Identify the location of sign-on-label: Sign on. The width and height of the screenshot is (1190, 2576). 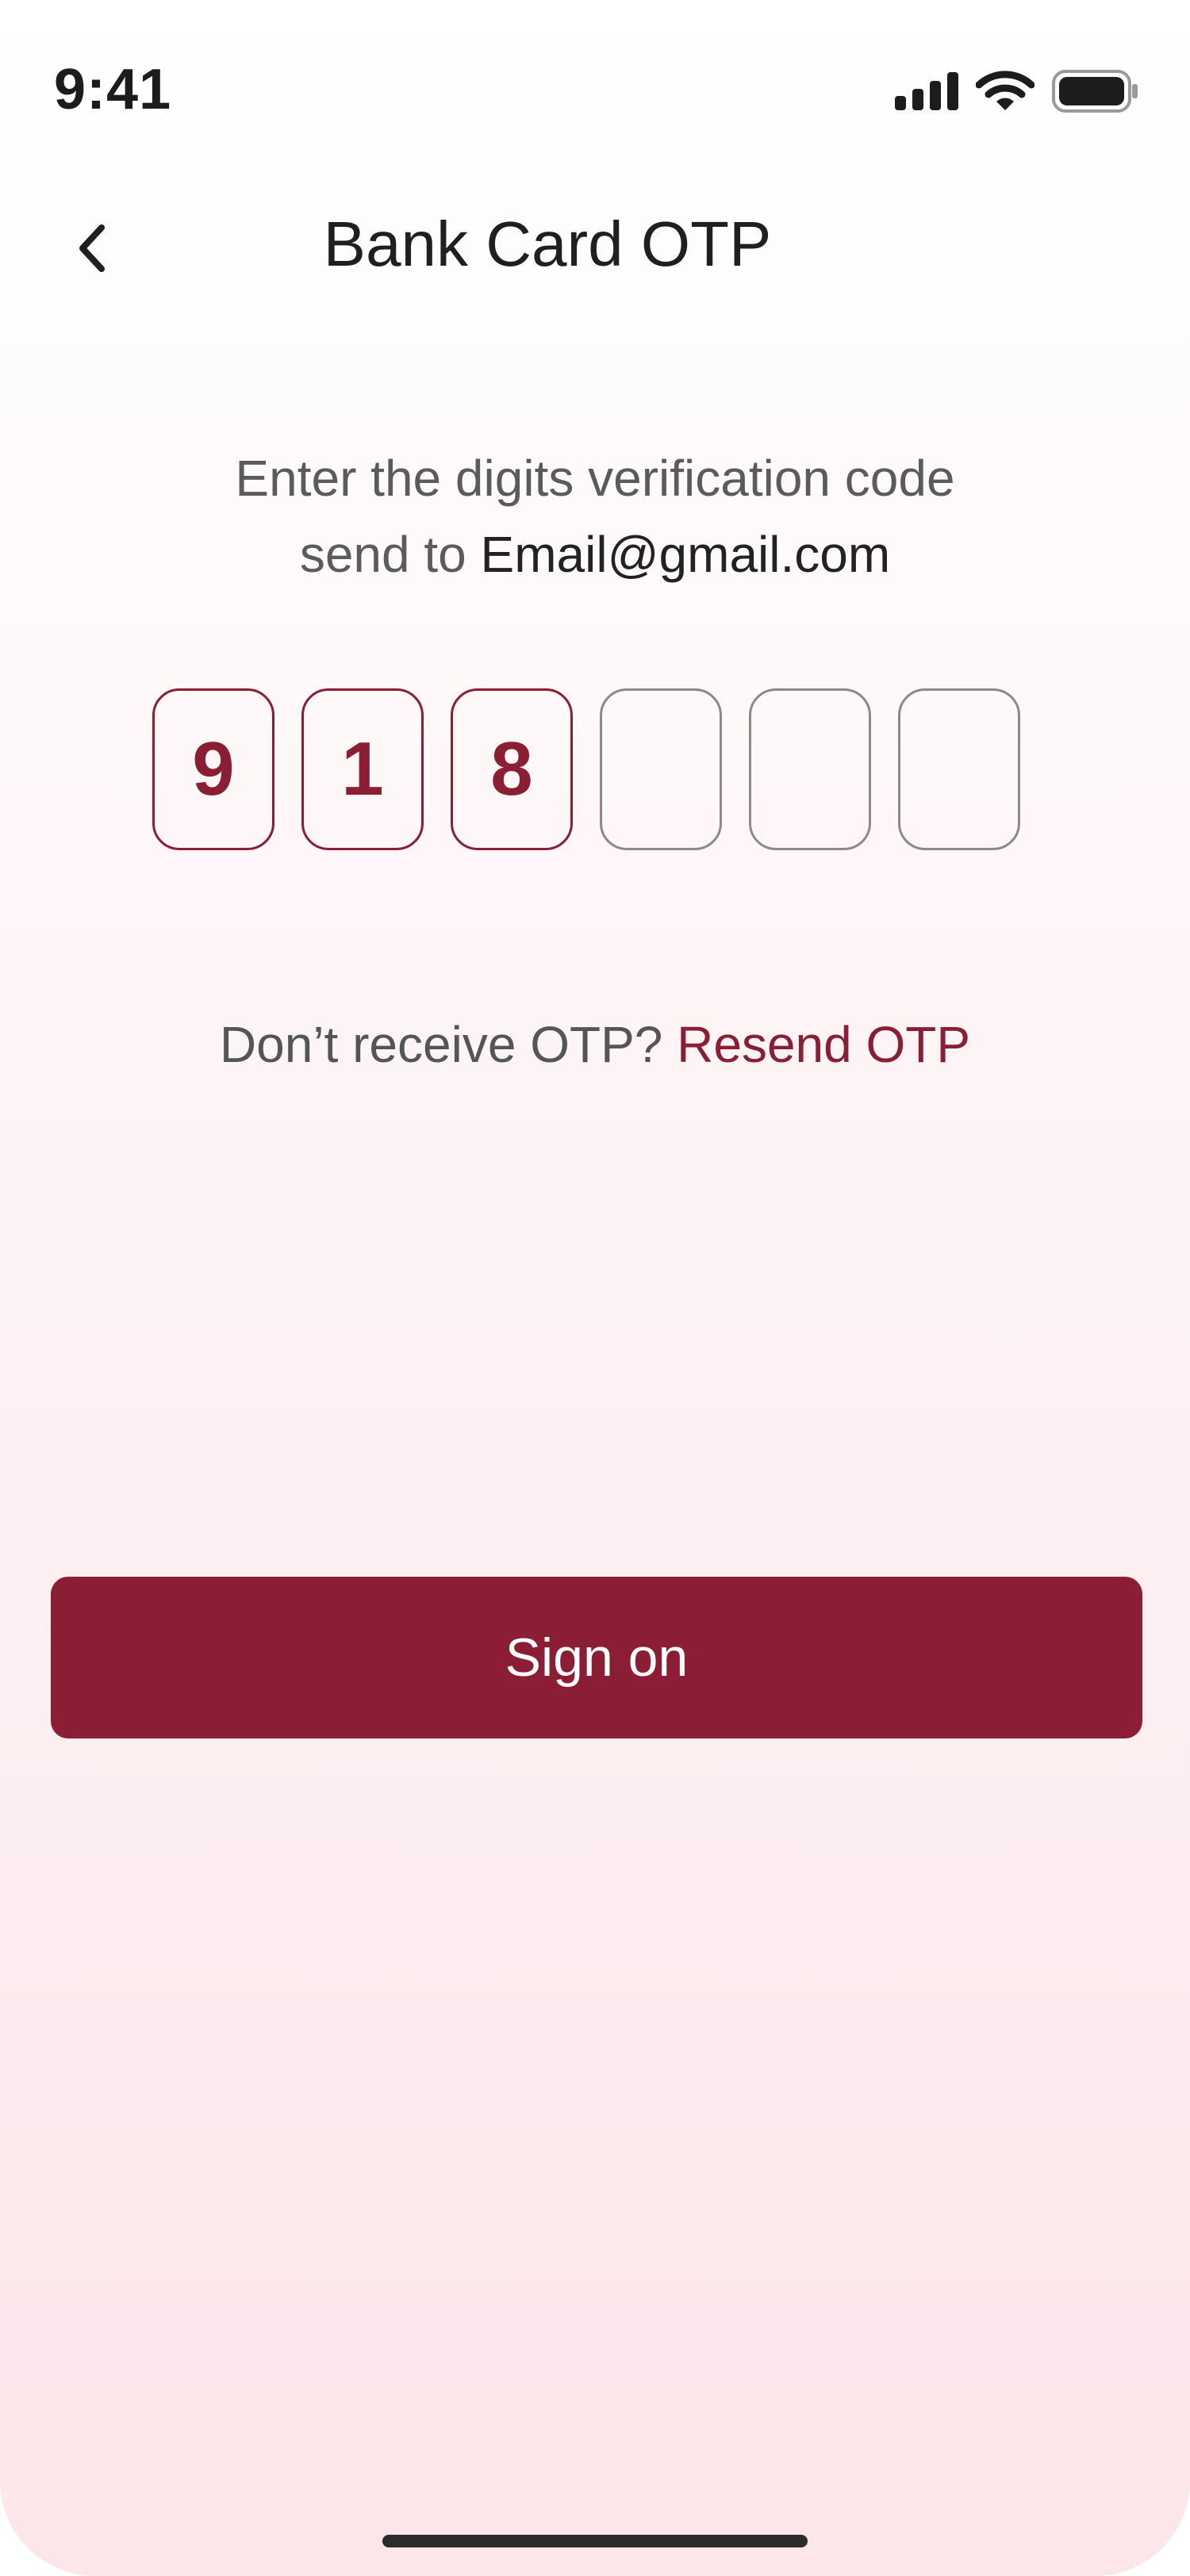
(597, 1657).